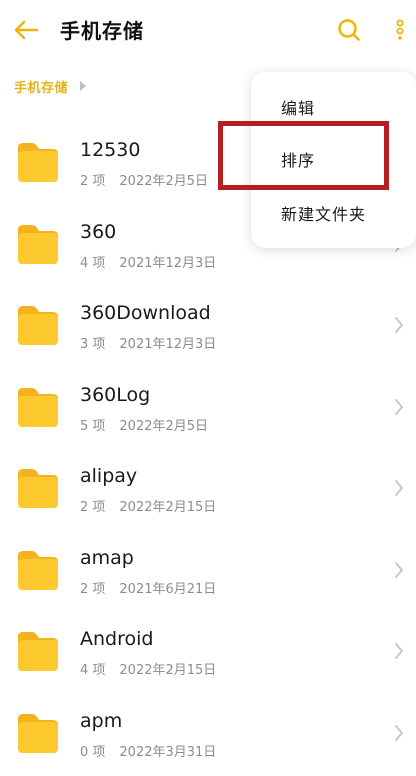  I want to click on list-item: apm 0 项 2022年3月31日, so click(208, 734).